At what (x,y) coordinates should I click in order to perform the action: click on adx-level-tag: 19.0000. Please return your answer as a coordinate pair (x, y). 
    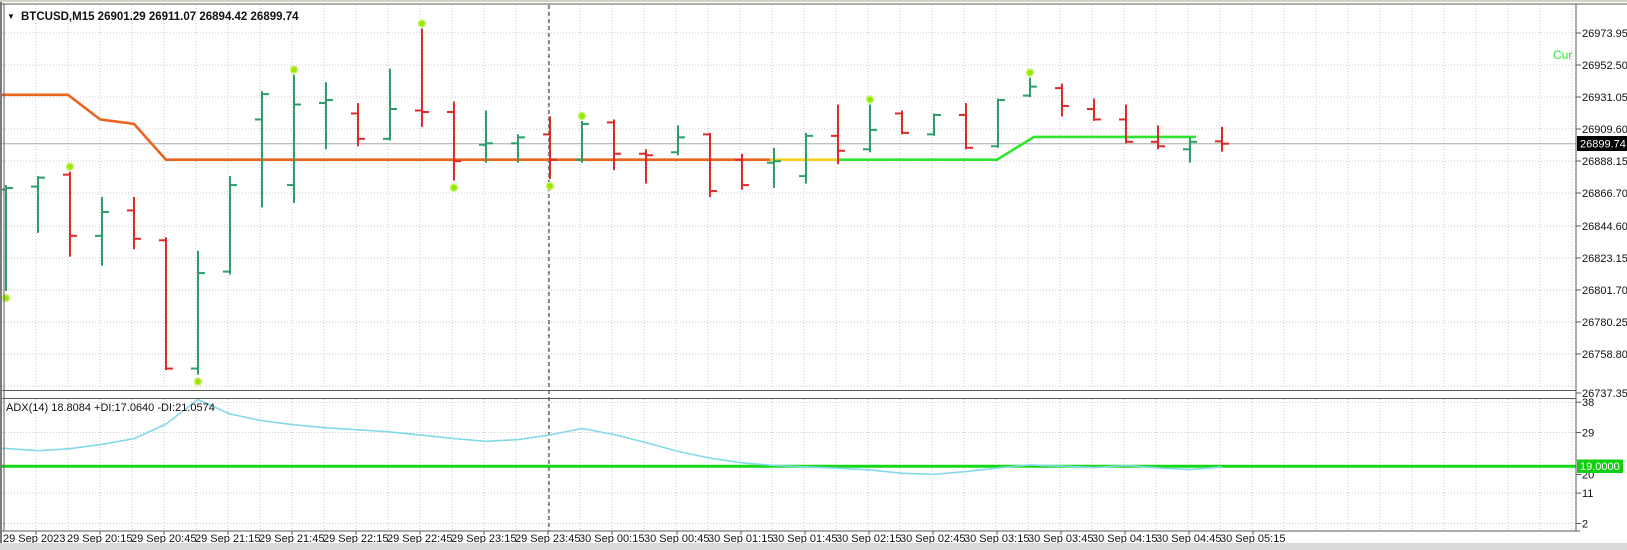
    Looking at the image, I should click on (1600, 466).